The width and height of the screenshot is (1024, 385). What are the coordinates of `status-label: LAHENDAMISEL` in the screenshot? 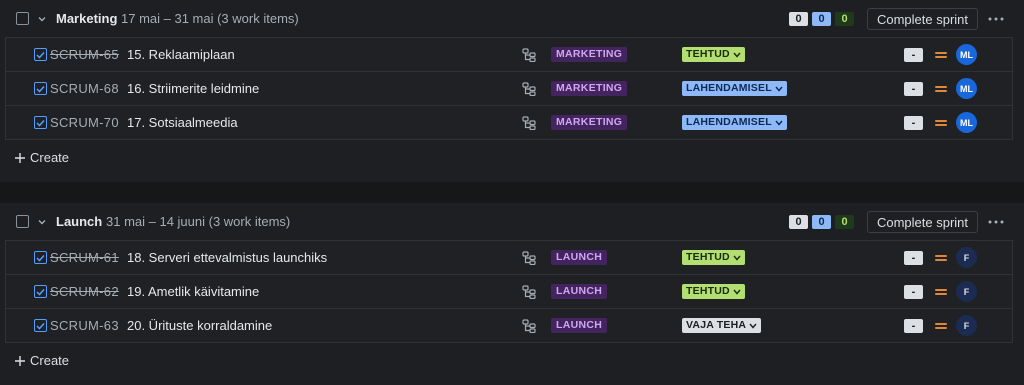 It's located at (729, 88).